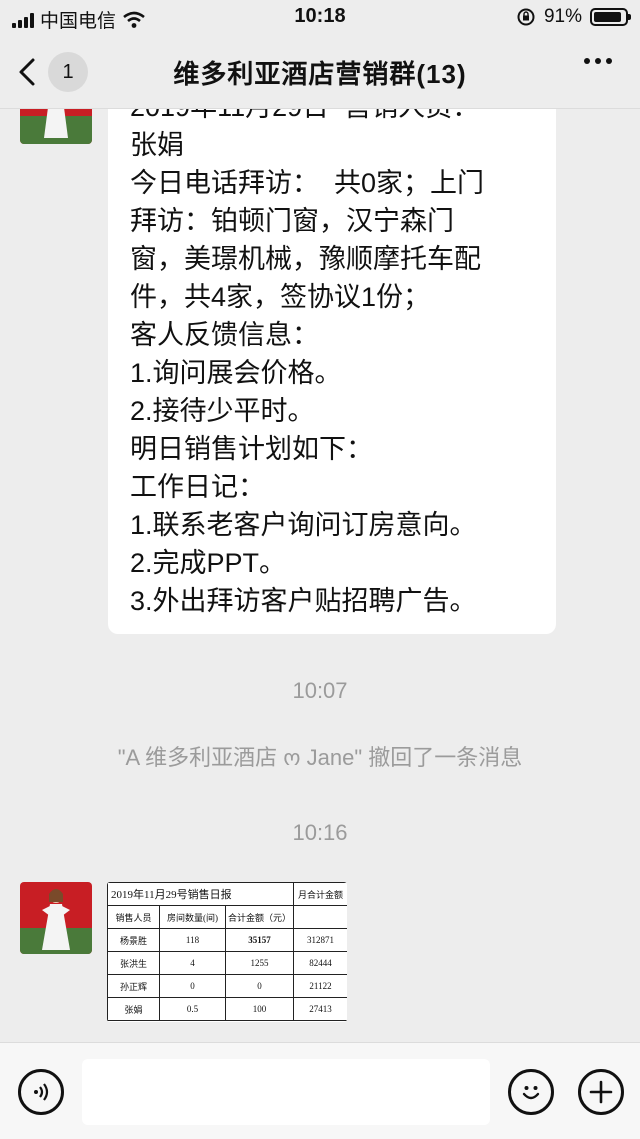 The width and height of the screenshot is (640, 1139). I want to click on plus-icon, so click(601, 1092).